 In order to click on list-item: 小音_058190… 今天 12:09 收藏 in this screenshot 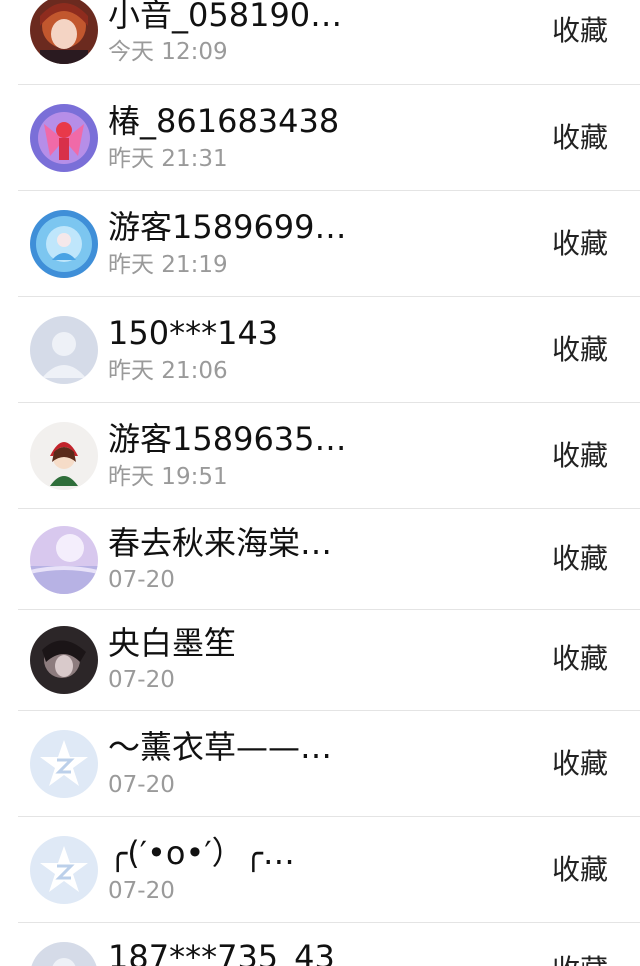, I will do `click(320, 42)`.